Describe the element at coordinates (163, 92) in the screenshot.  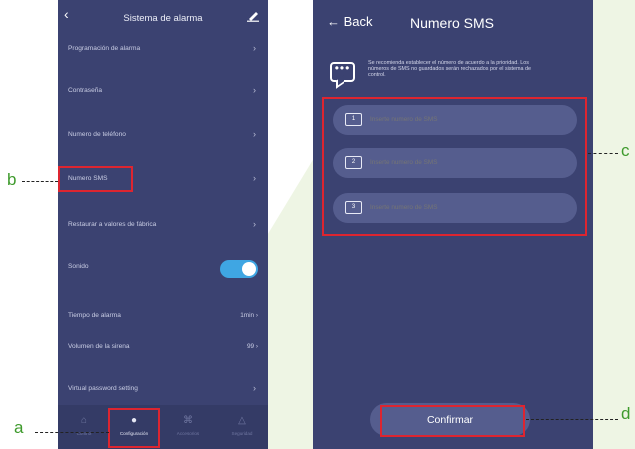
I see `row-password: Contraseña ›` at that location.